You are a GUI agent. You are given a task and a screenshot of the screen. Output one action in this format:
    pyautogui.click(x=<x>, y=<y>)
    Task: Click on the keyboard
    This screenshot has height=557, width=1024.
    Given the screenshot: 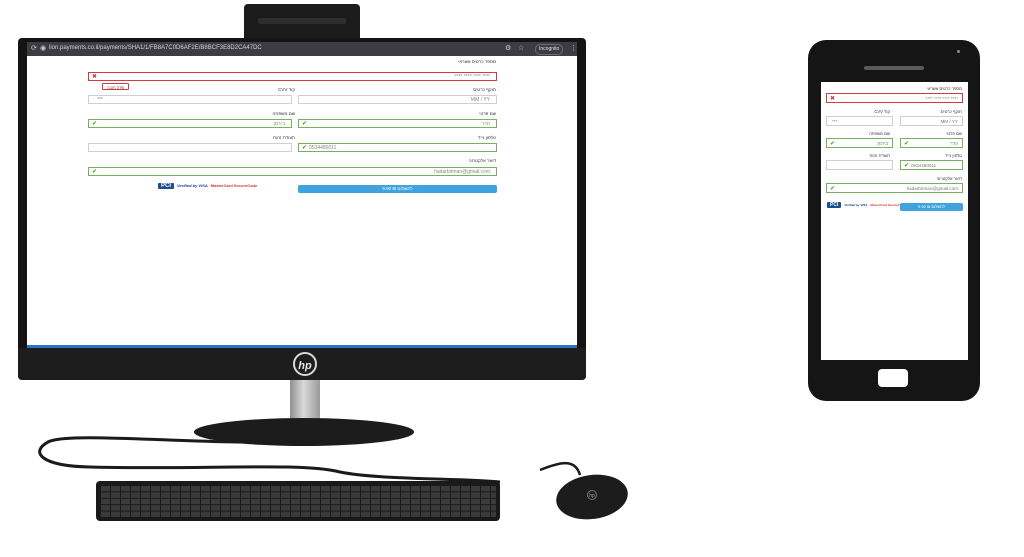 What is the action you would take?
    pyautogui.click(x=298, y=501)
    